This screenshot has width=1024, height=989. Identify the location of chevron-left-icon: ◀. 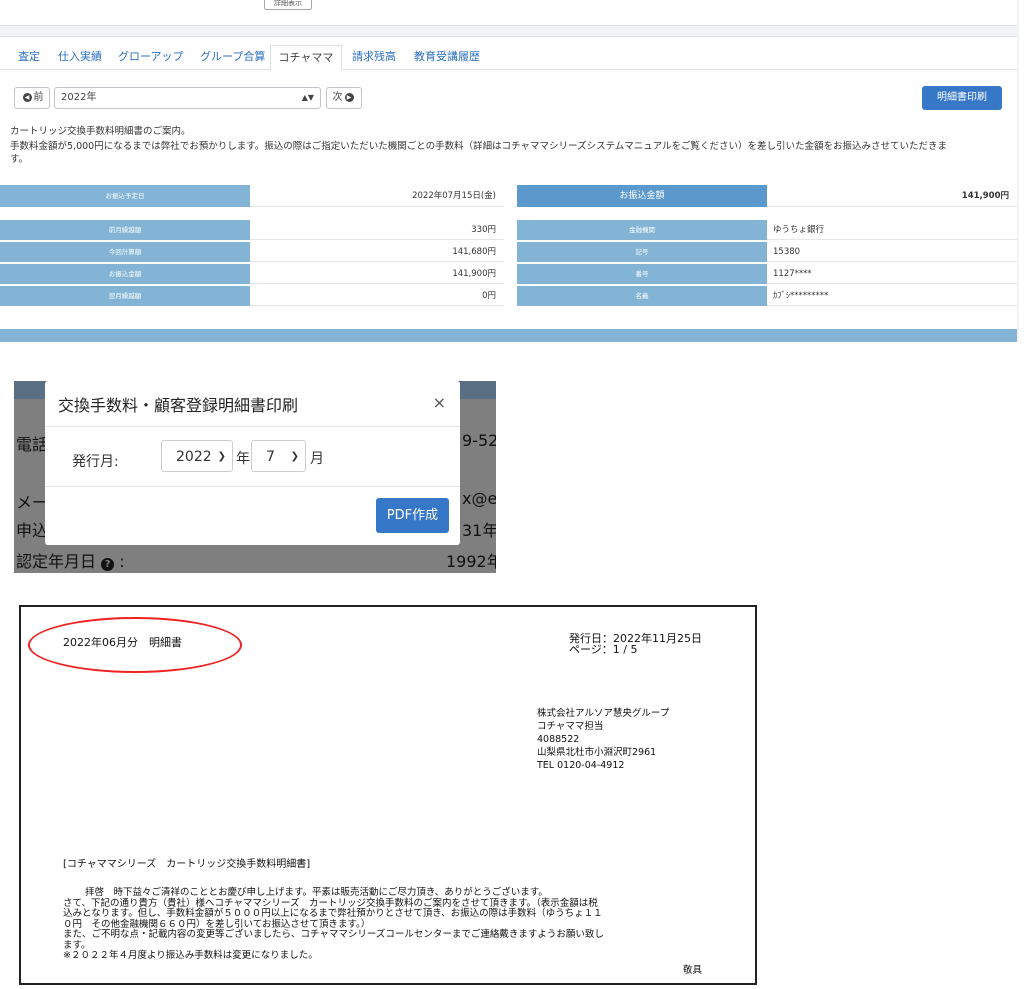
(27, 97).